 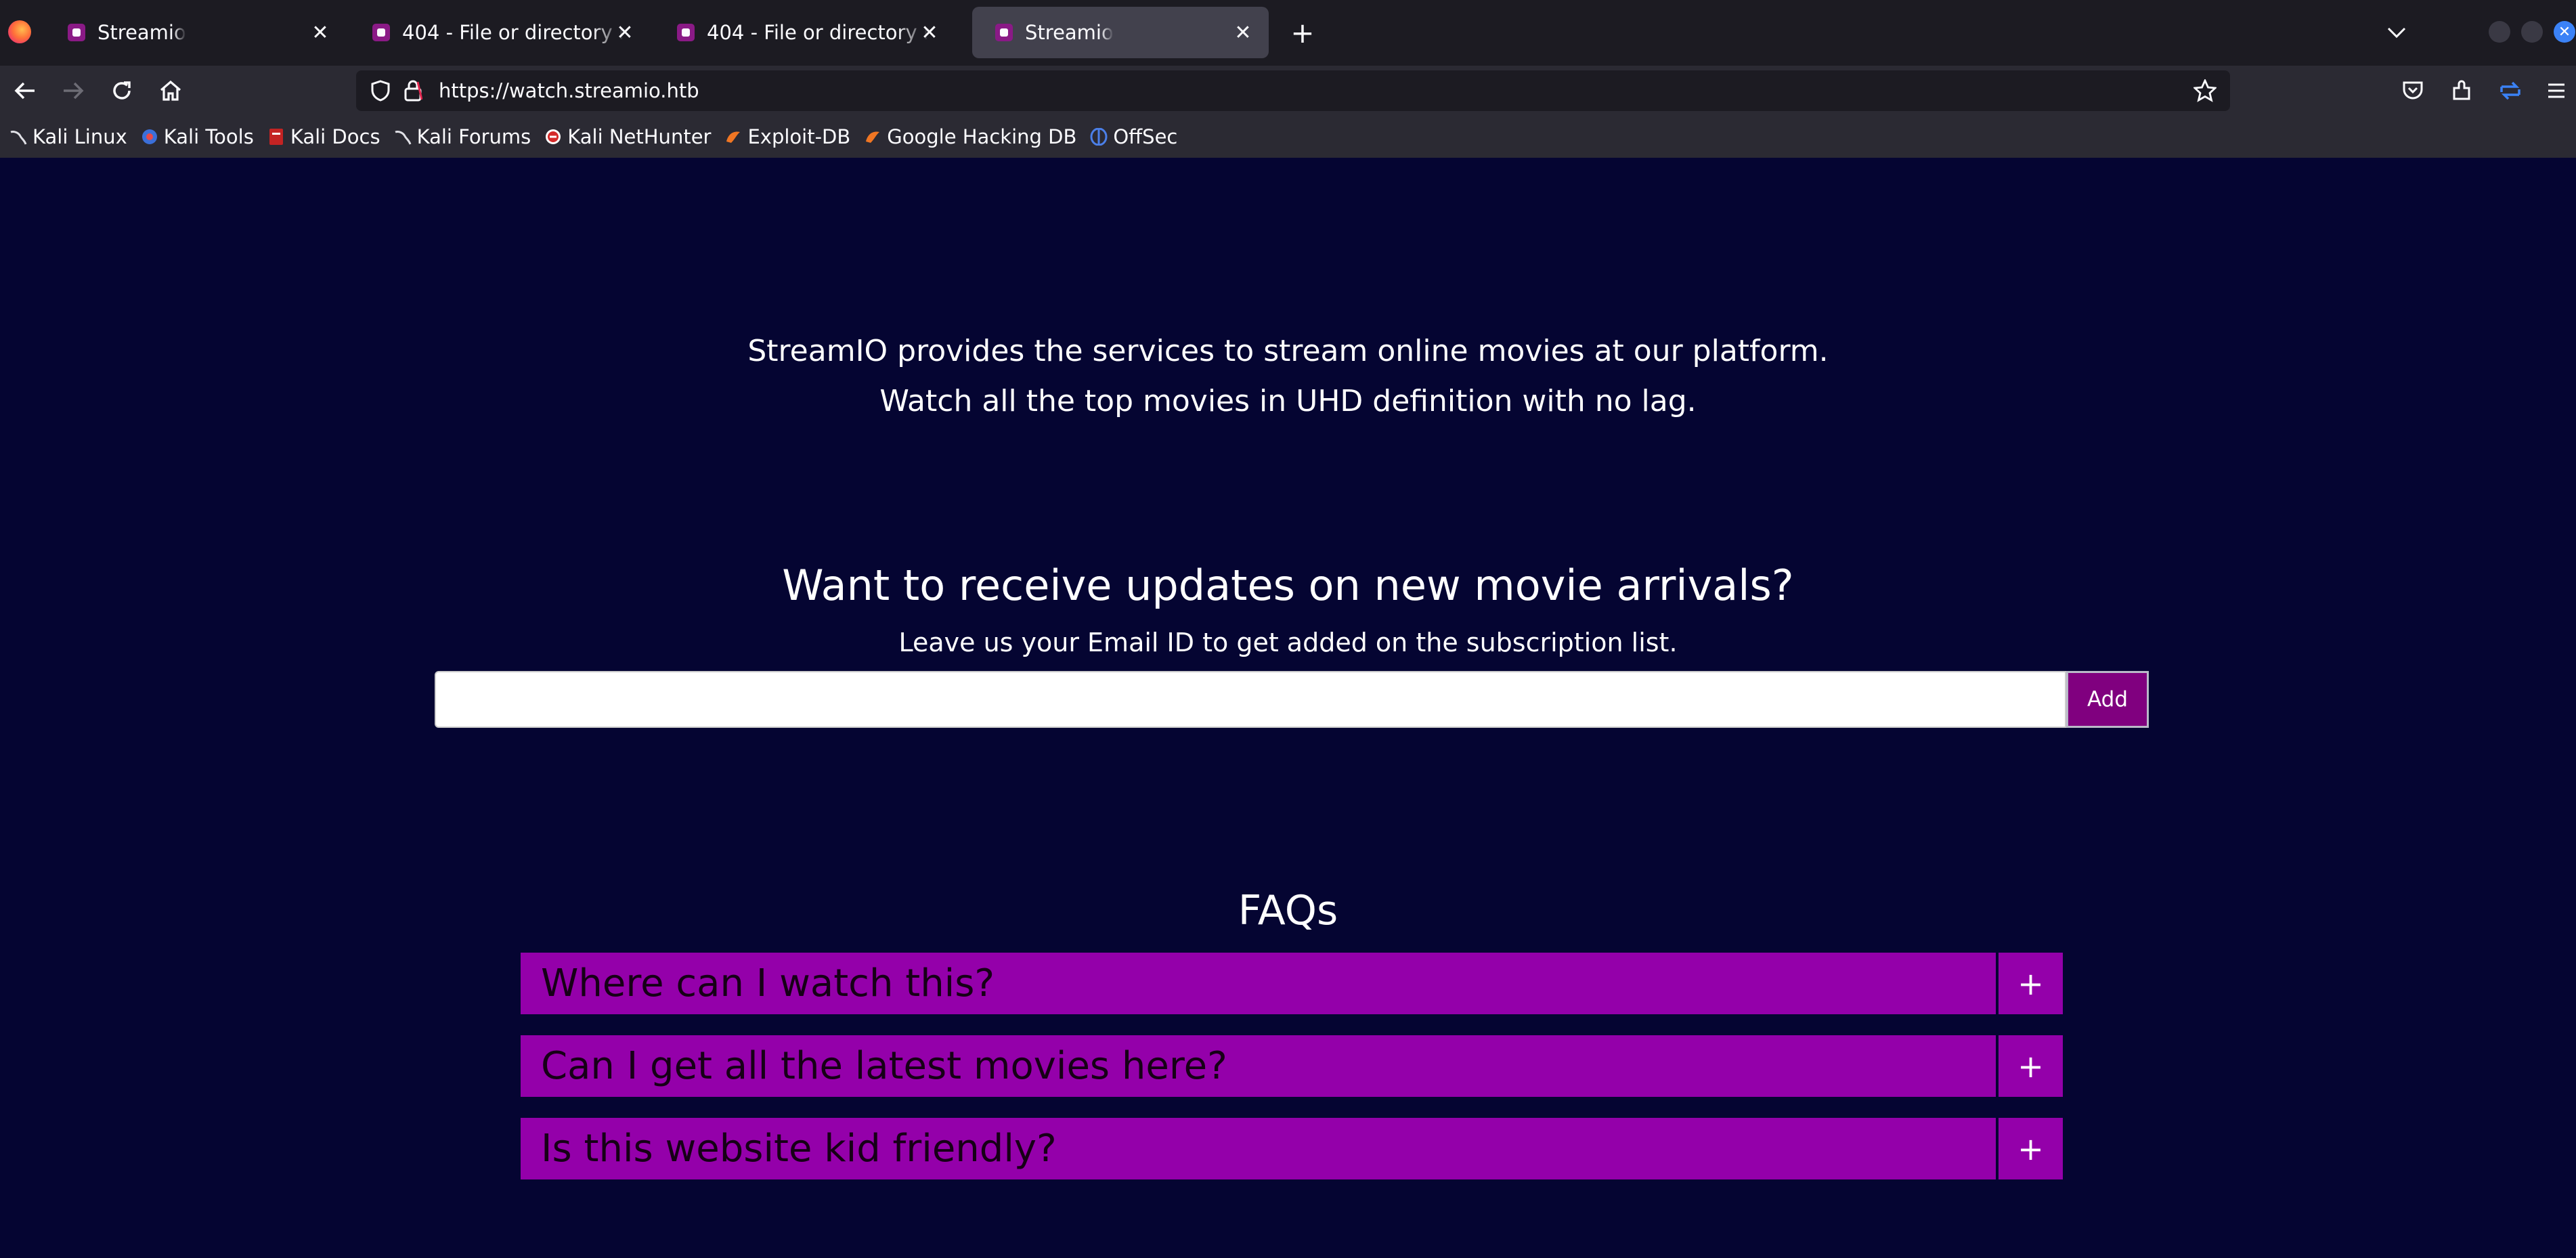 What do you see at coordinates (733, 137) in the screenshot?
I see `exploit-db-icon` at bounding box center [733, 137].